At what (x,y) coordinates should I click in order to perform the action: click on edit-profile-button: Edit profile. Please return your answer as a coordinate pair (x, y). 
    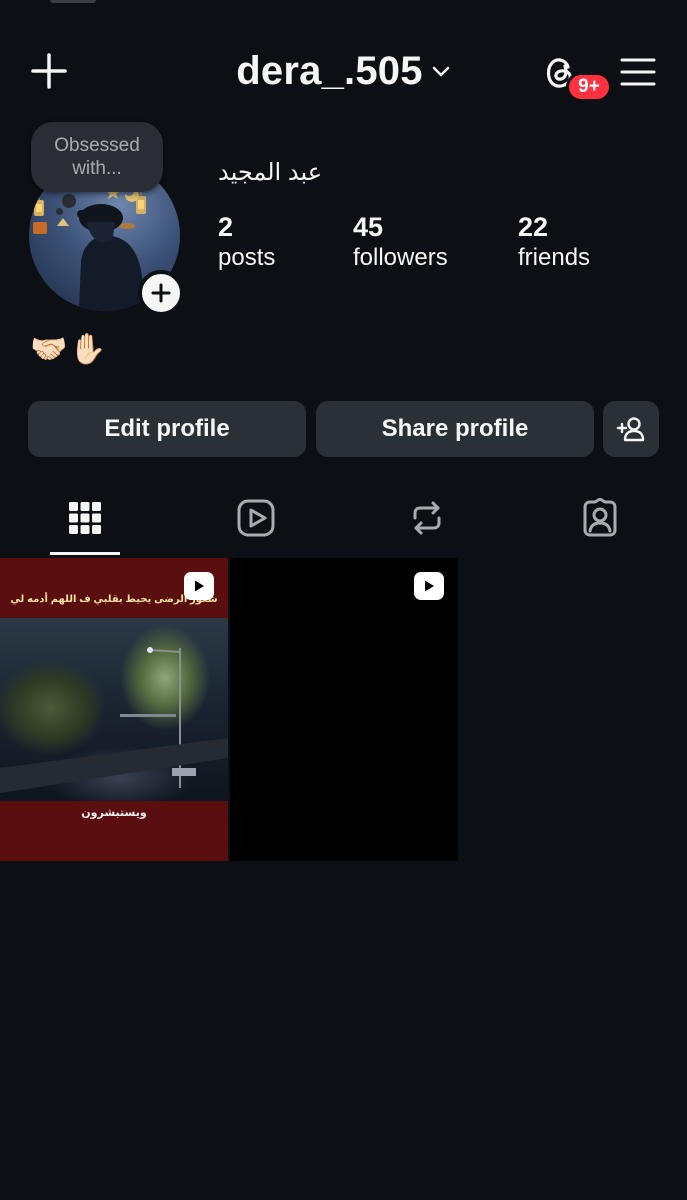
    Looking at the image, I should click on (167, 429).